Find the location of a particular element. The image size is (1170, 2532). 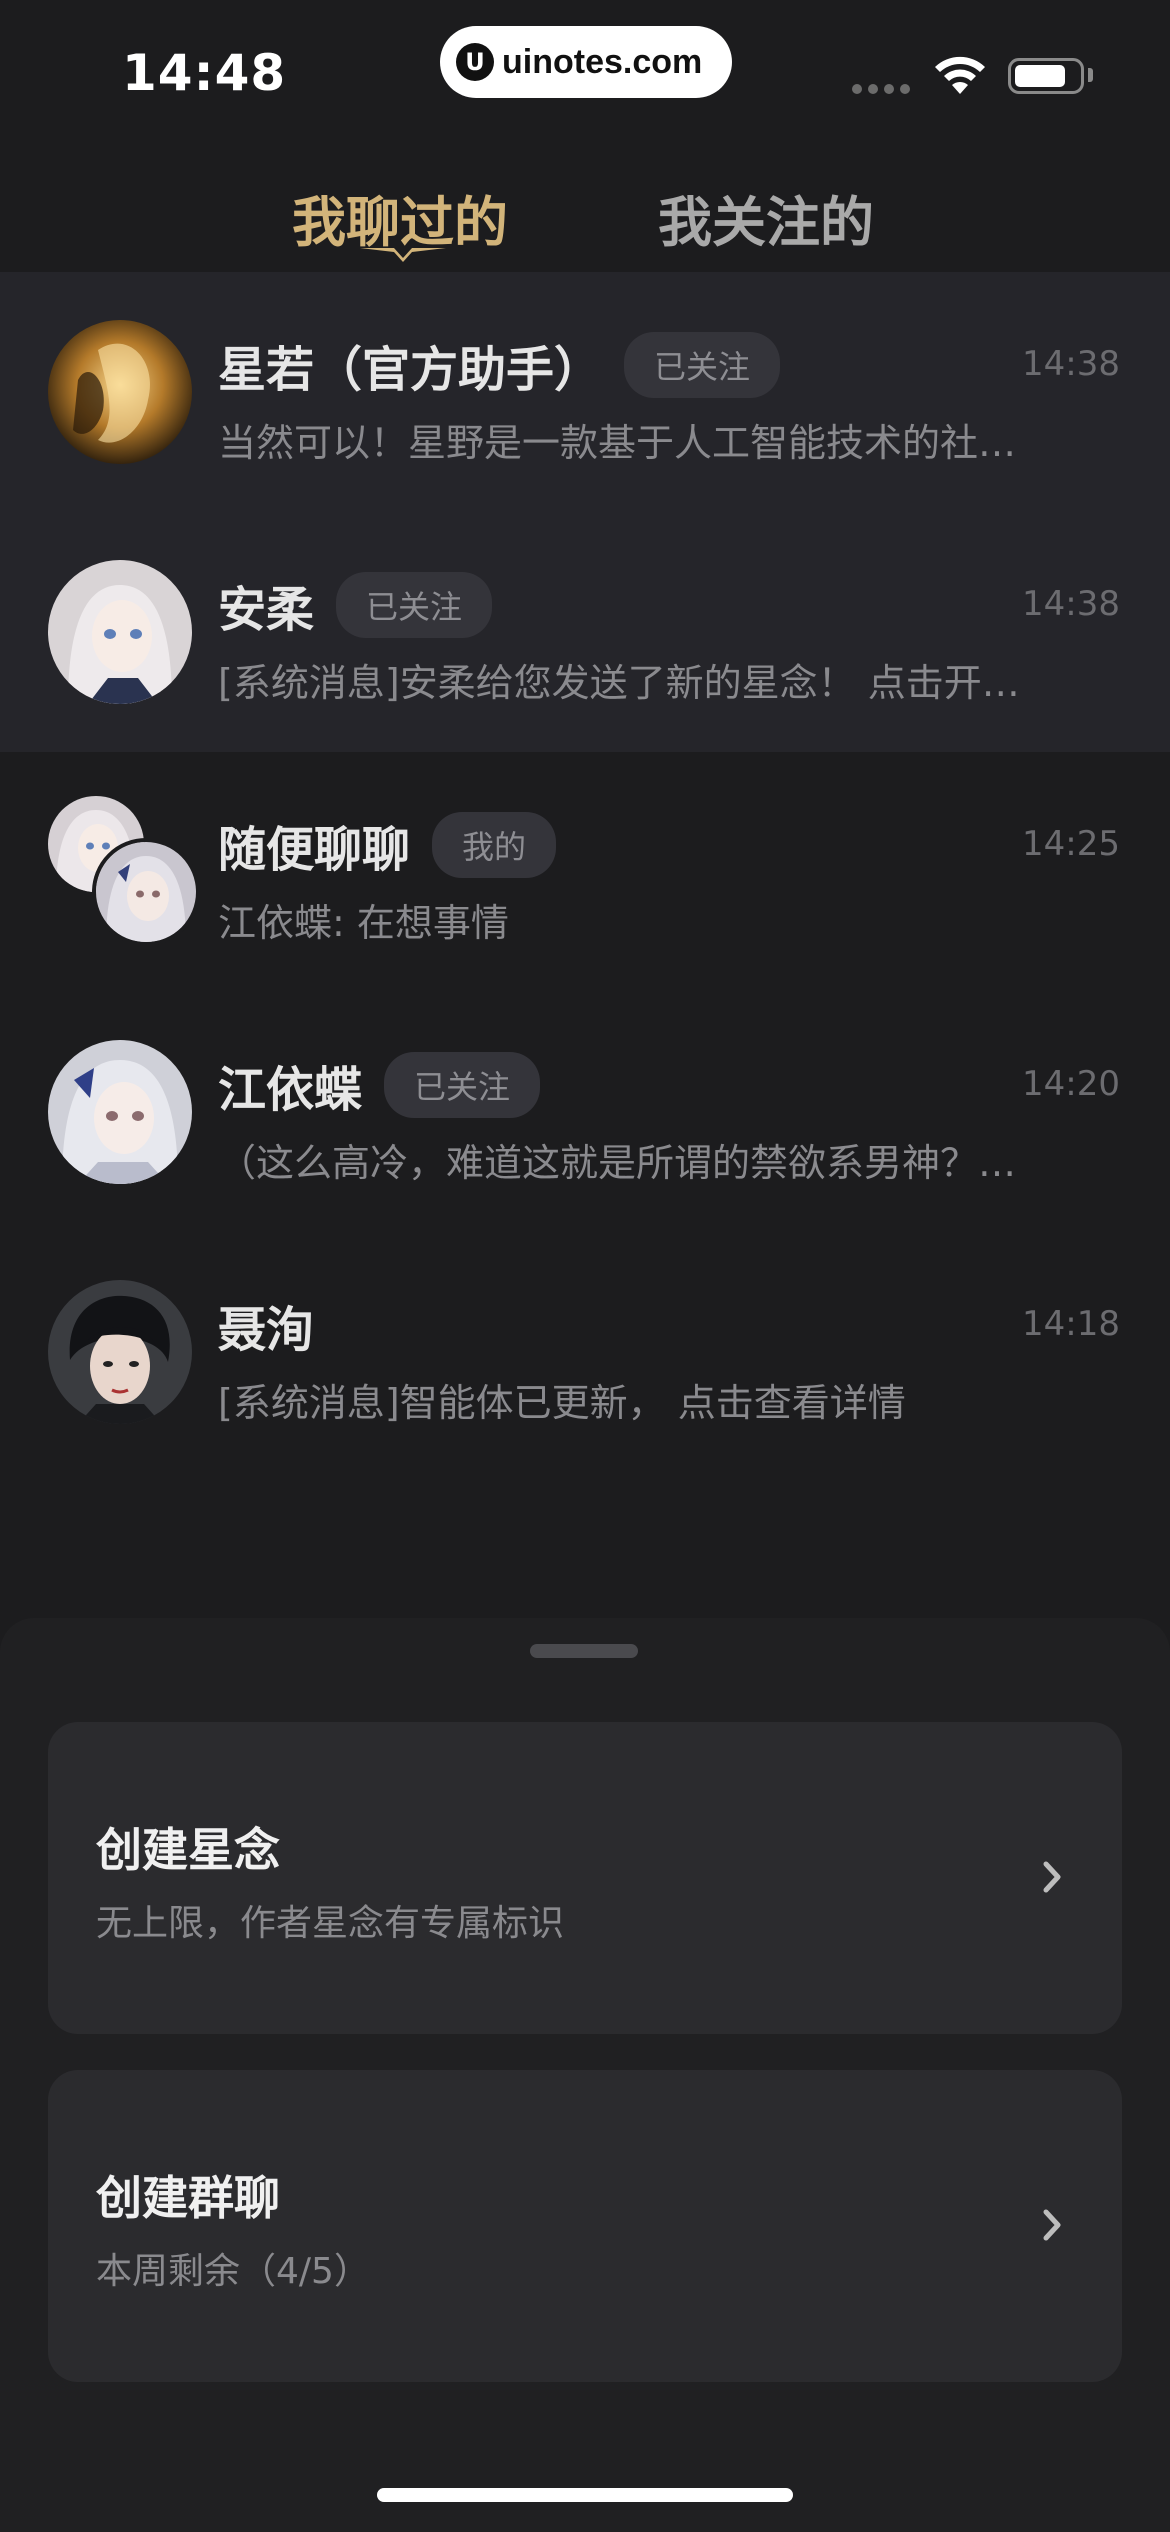

action-title: 创建群聊 is located at coordinates (188, 2198).